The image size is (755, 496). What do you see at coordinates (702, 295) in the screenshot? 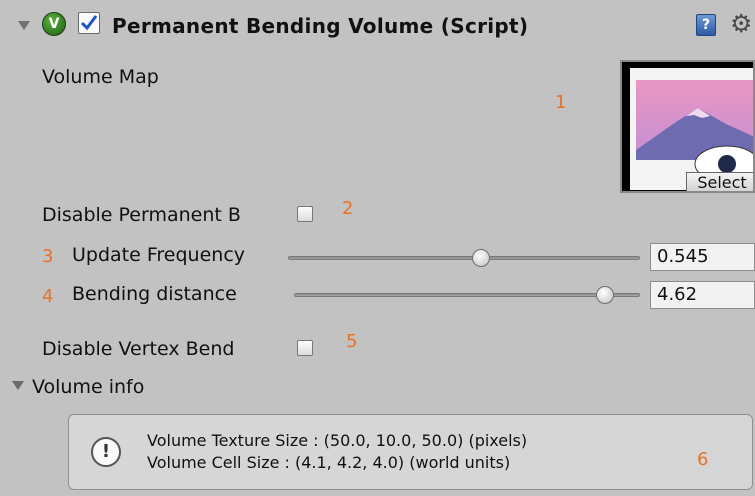
I see `bending-distance-field: 4.62` at bounding box center [702, 295].